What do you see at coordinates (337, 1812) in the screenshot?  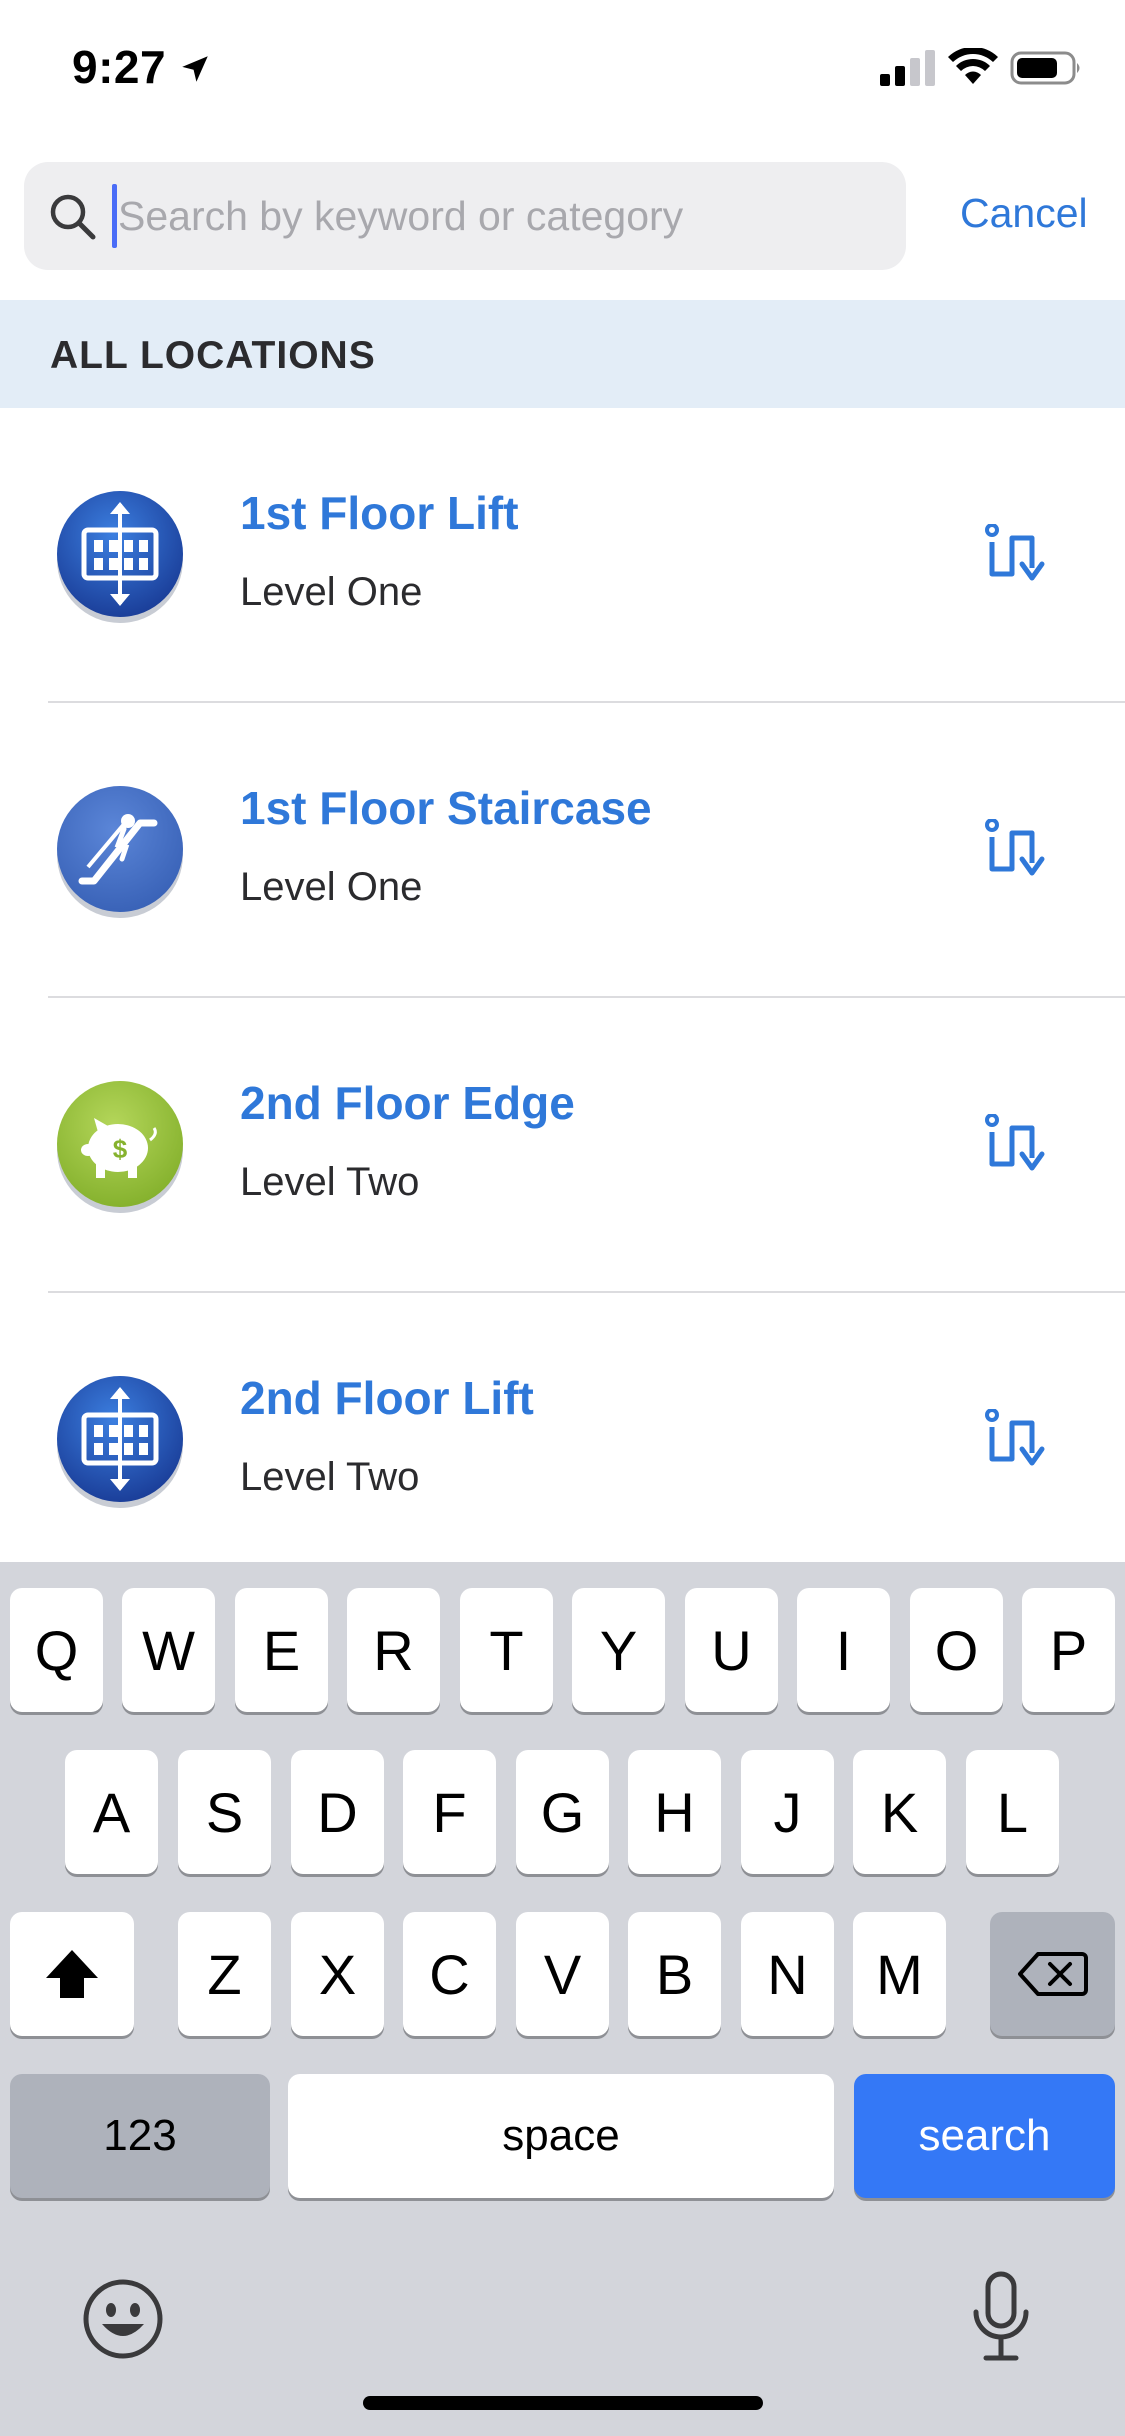 I see `key-d: D` at bounding box center [337, 1812].